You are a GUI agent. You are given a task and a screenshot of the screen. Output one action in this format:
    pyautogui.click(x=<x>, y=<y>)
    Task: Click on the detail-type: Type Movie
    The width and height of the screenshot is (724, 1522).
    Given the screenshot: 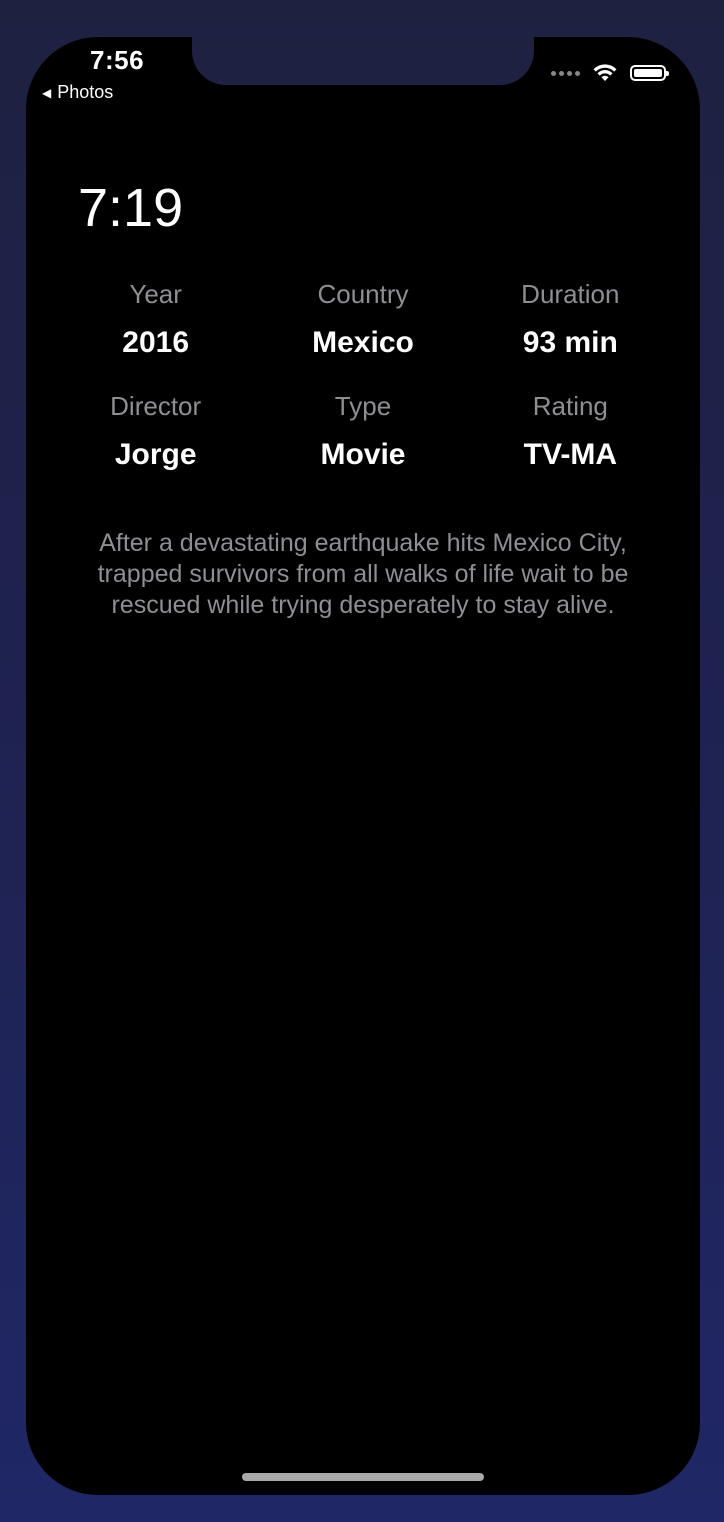 What is the action you would take?
    pyautogui.click(x=362, y=432)
    